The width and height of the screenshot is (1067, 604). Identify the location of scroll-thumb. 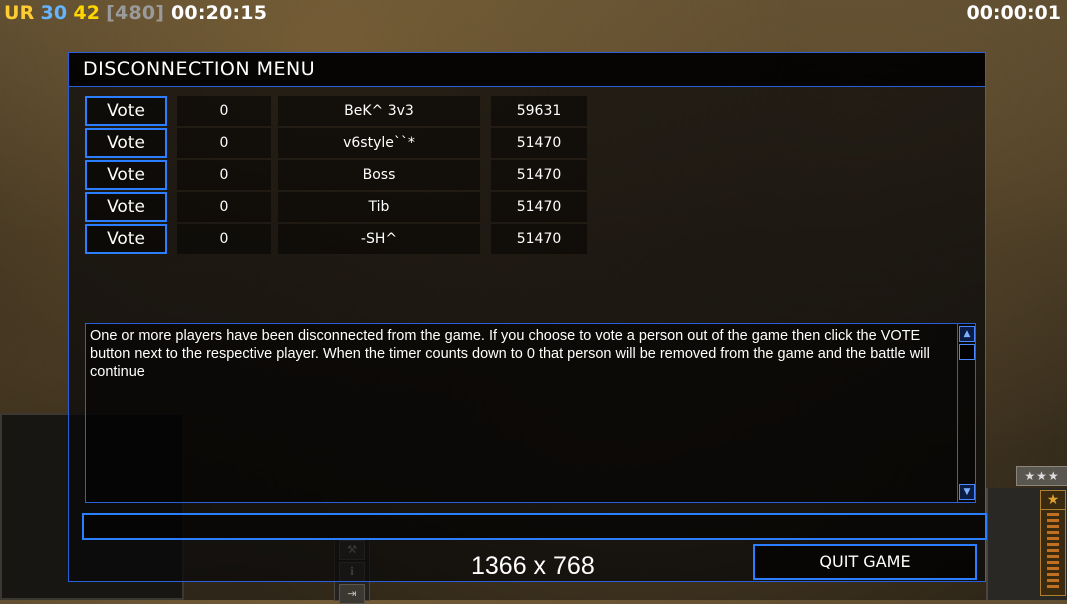
(967, 352).